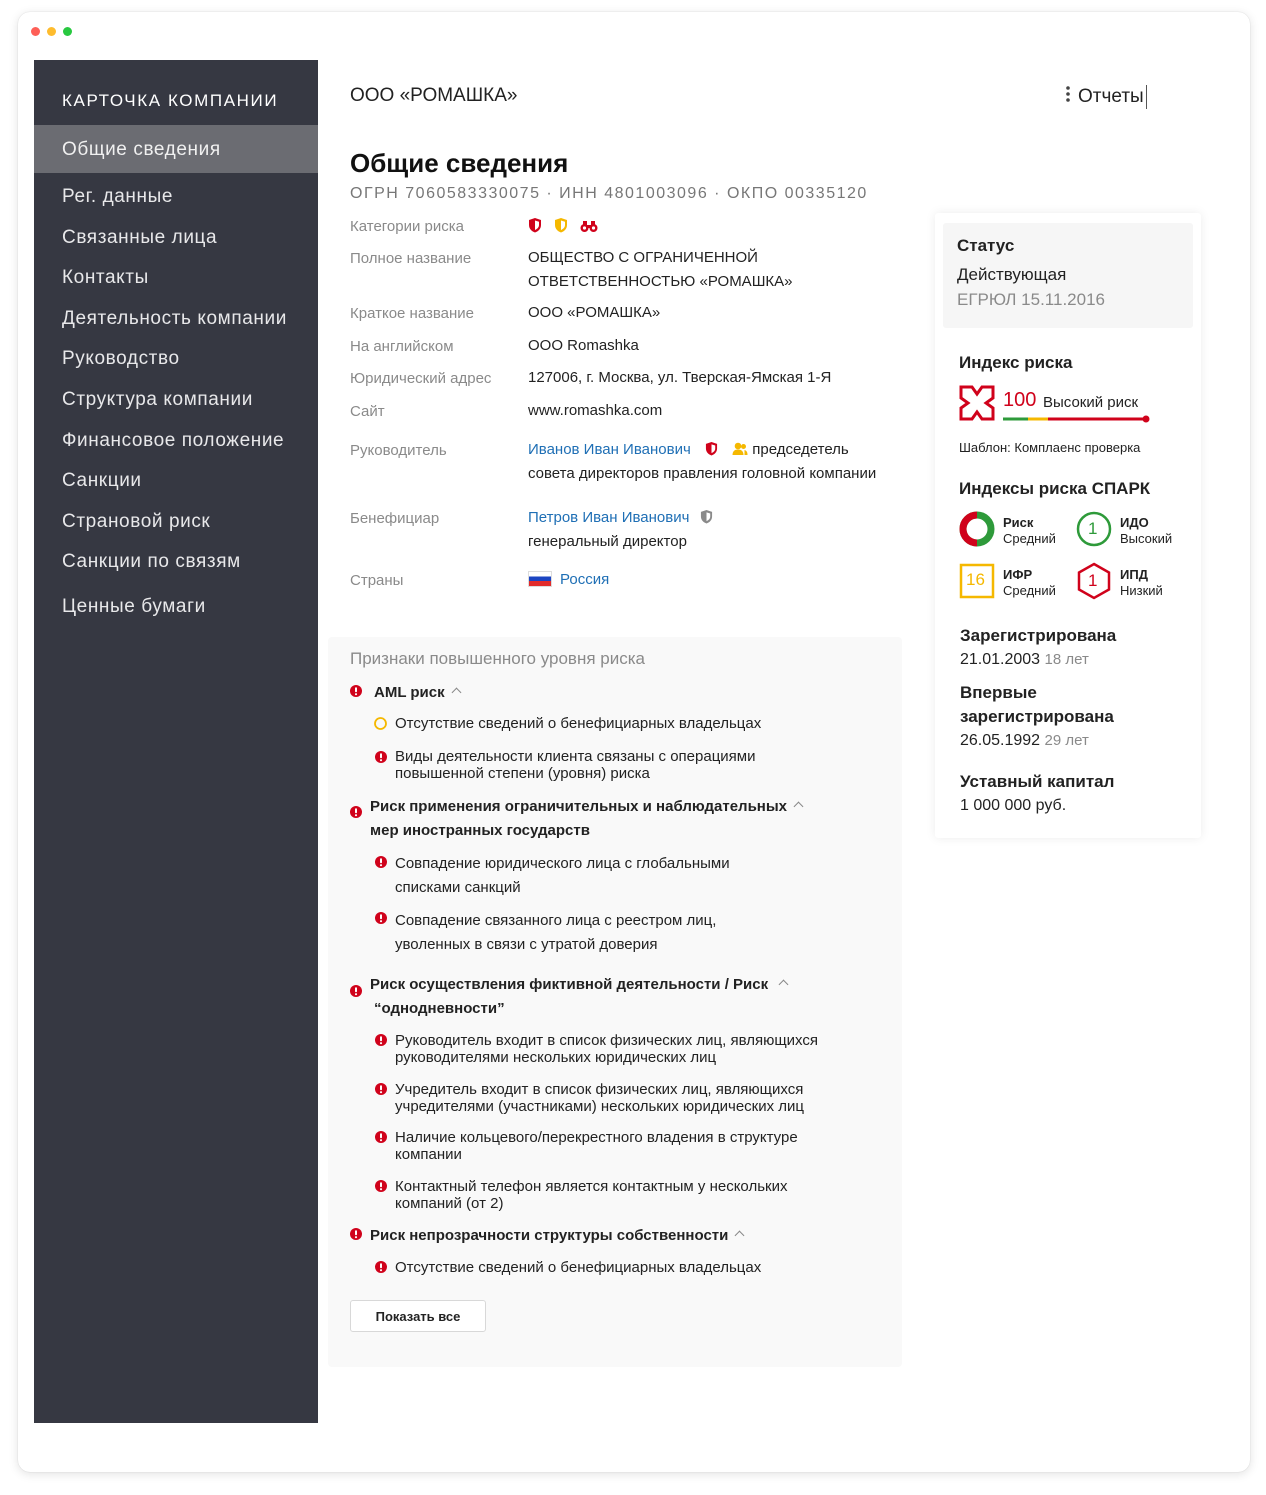 This screenshot has width=1266, height=1495. What do you see at coordinates (718, 411) in the screenshot?
I see `site-link: www.romashka.com` at bounding box center [718, 411].